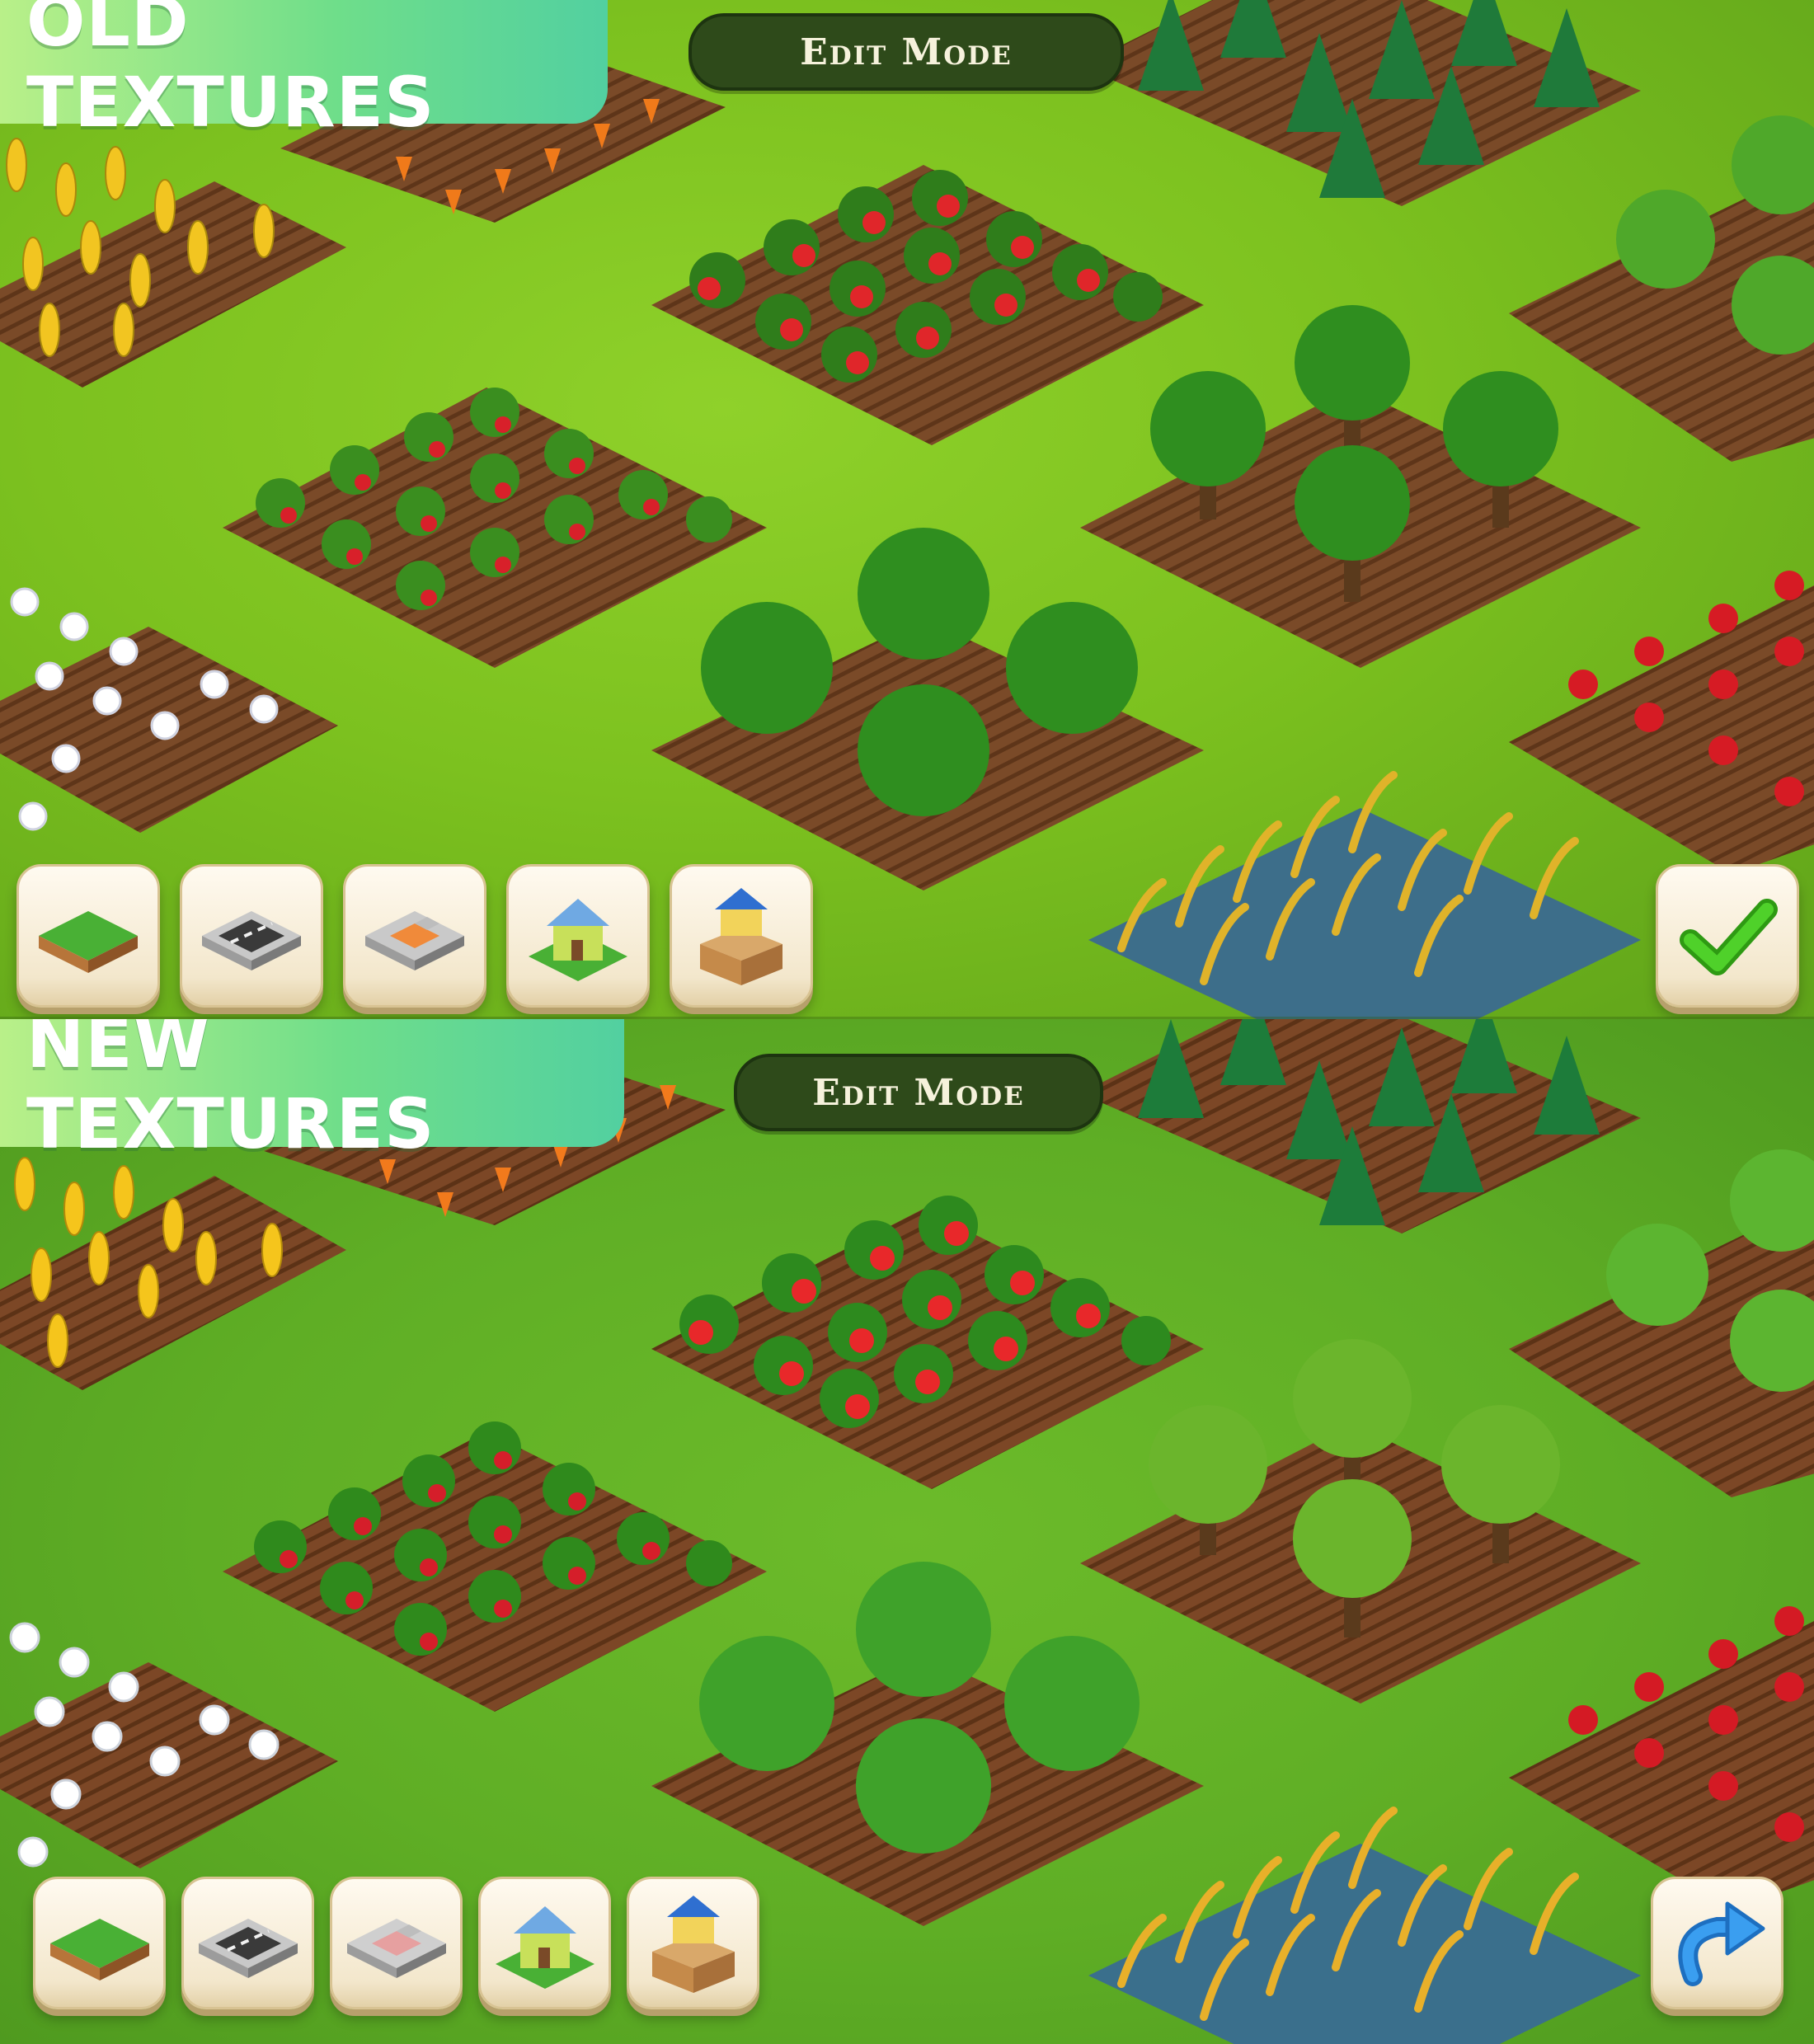  What do you see at coordinates (1721, 1943) in the screenshot?
I see `redo-arrow-icon` at bounding box center [1721, 1943].